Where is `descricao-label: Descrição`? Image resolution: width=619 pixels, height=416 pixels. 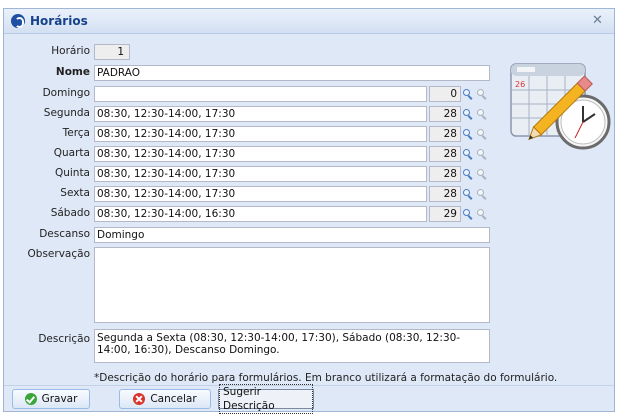 descricao-label: Descrição is located at coordinates (64, 339).